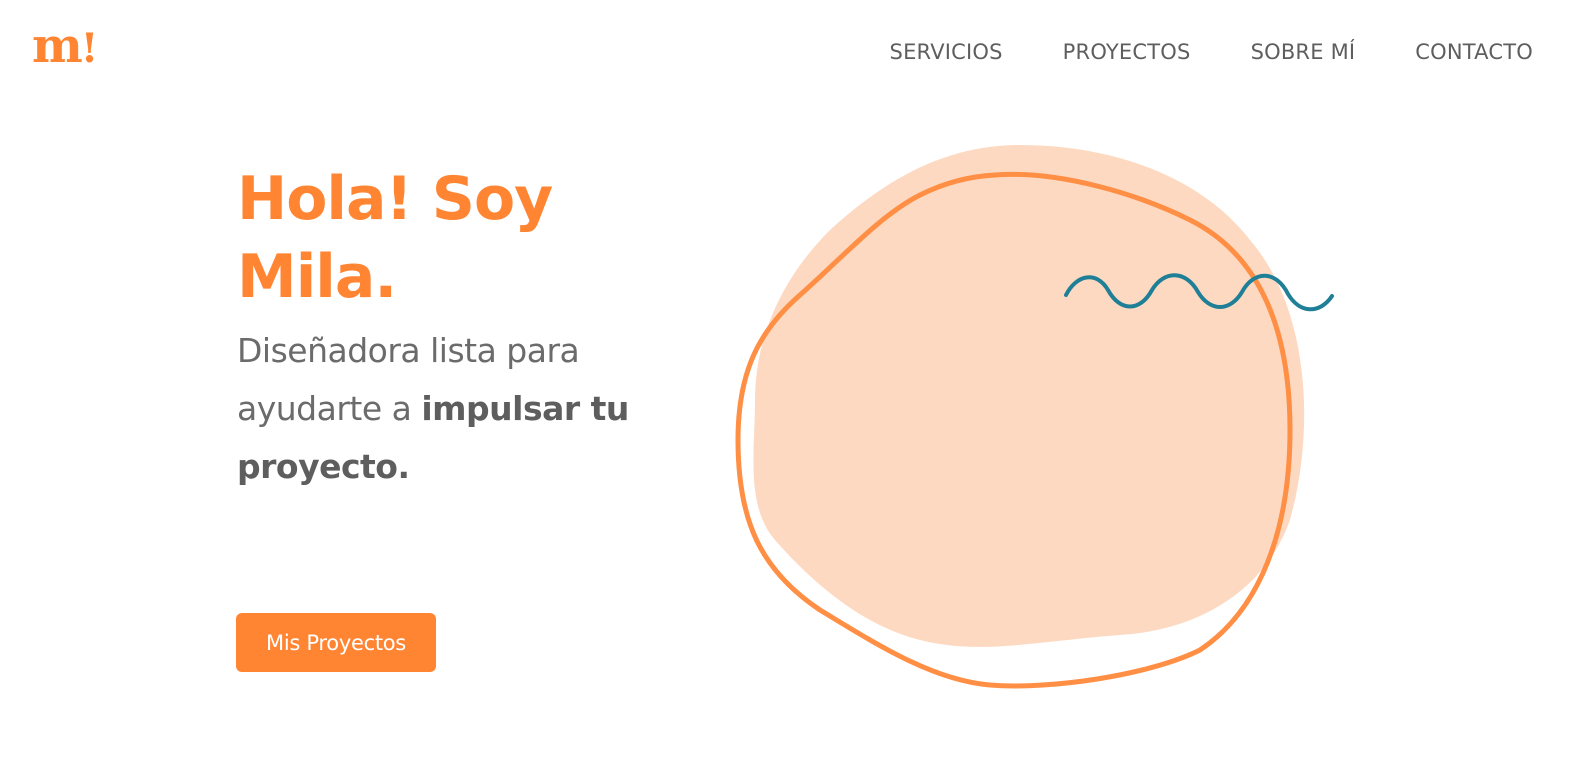  What do you see at coordinates (1127, 52) in the screenshot?
I see `nav-link-proyectos: PROYECTOS` at bounding box center [1127, 52].